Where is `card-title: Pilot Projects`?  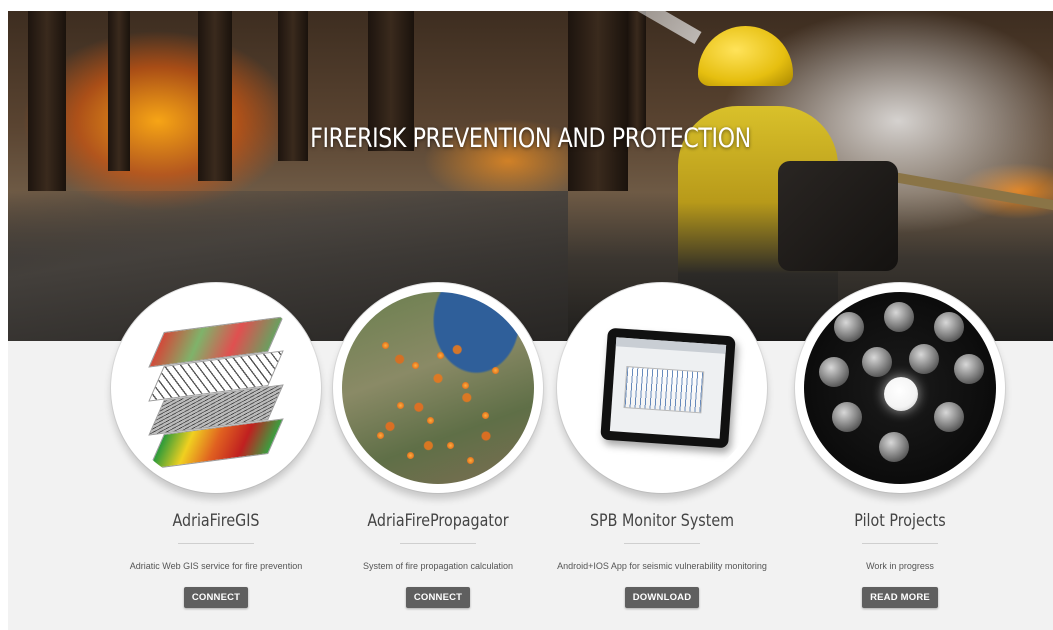
card-title: Pilot Projects is located at coordinates (900, 521).